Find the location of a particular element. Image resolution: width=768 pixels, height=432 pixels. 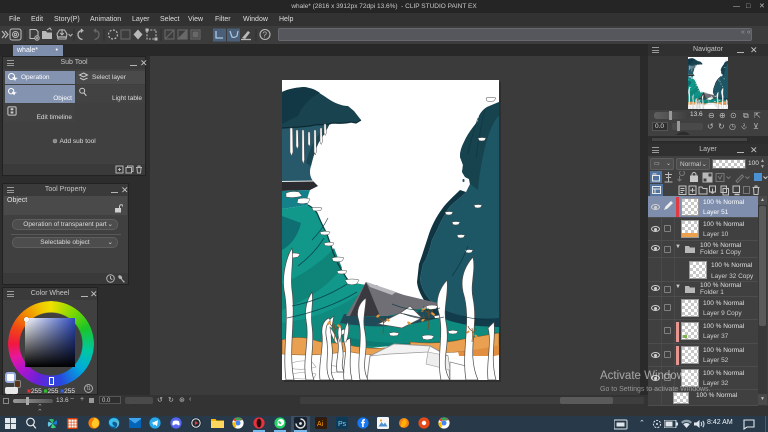

svg-text: Ps is located at coordinates (342, 424).